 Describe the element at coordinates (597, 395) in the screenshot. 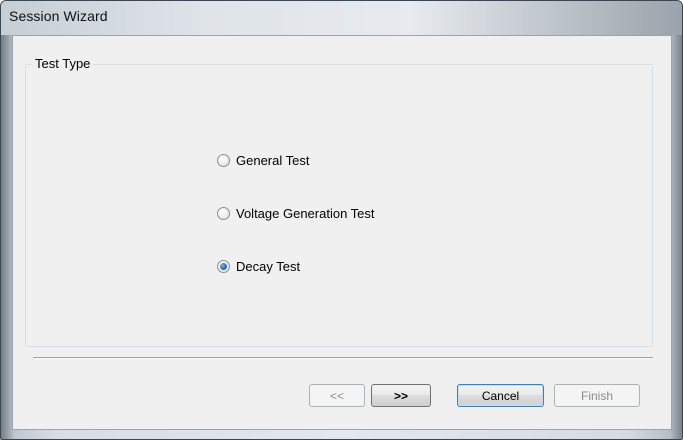

I see `finish-button: Finish` at that location.